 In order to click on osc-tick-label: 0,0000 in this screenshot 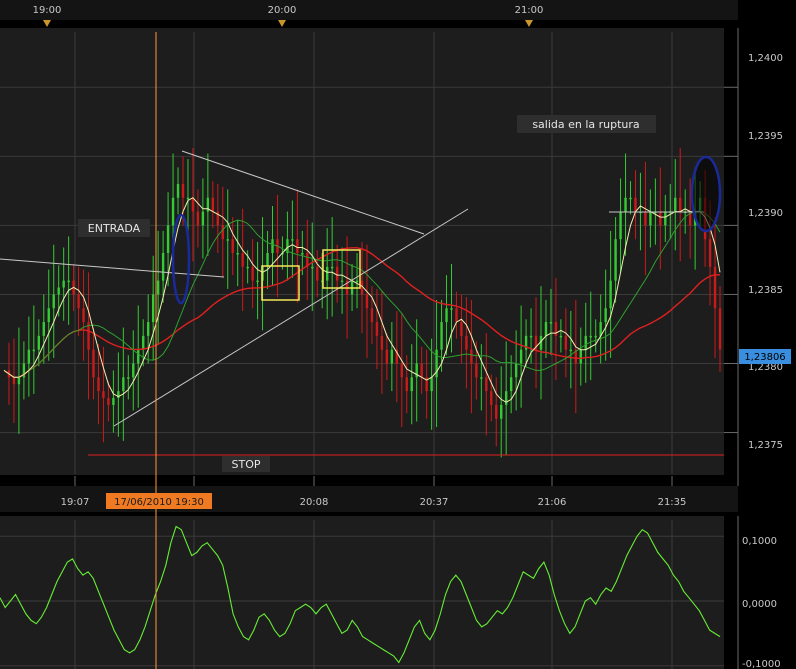, I will do `click(759, 604)`.